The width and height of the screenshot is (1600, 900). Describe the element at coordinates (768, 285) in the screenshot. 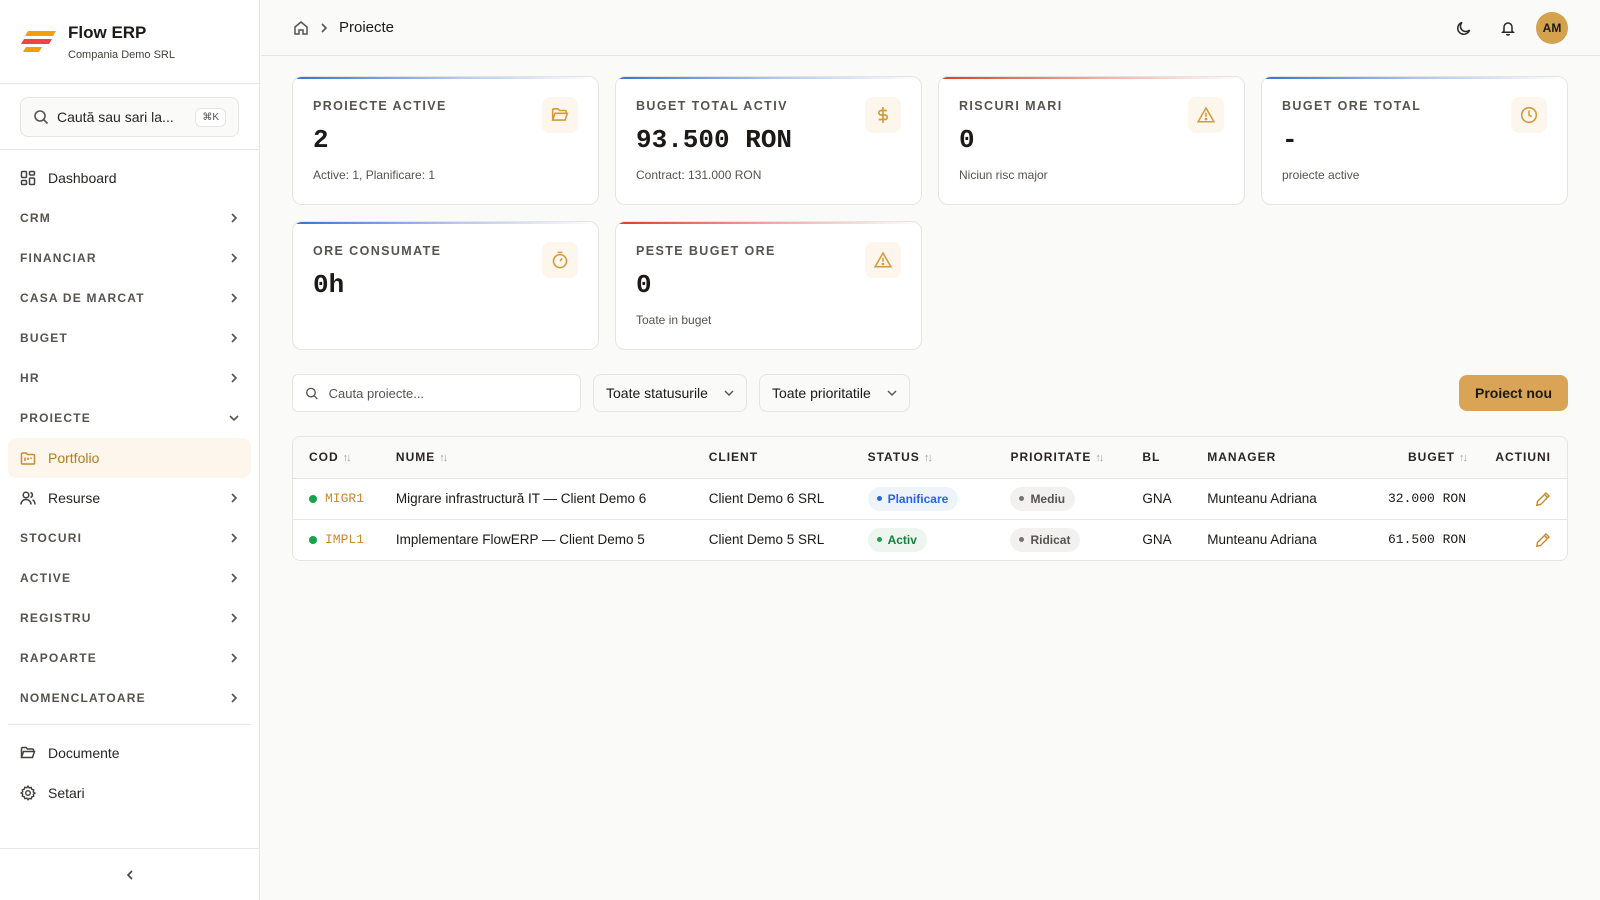

I see `kpi-card-peste-buget-ore: PESTE BUGET ORE 0 Toate in buget` at that location.